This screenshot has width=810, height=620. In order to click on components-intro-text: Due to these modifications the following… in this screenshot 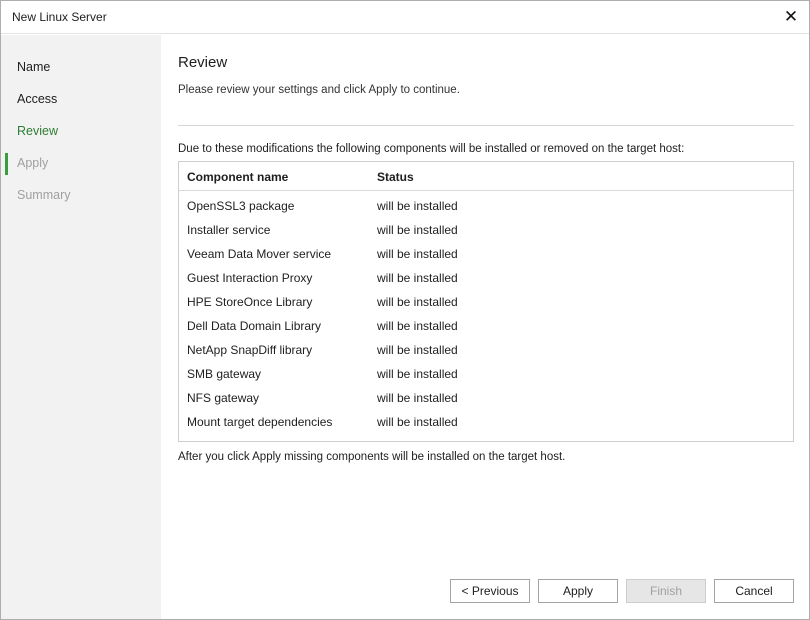, I will do `click(431, 149)`.